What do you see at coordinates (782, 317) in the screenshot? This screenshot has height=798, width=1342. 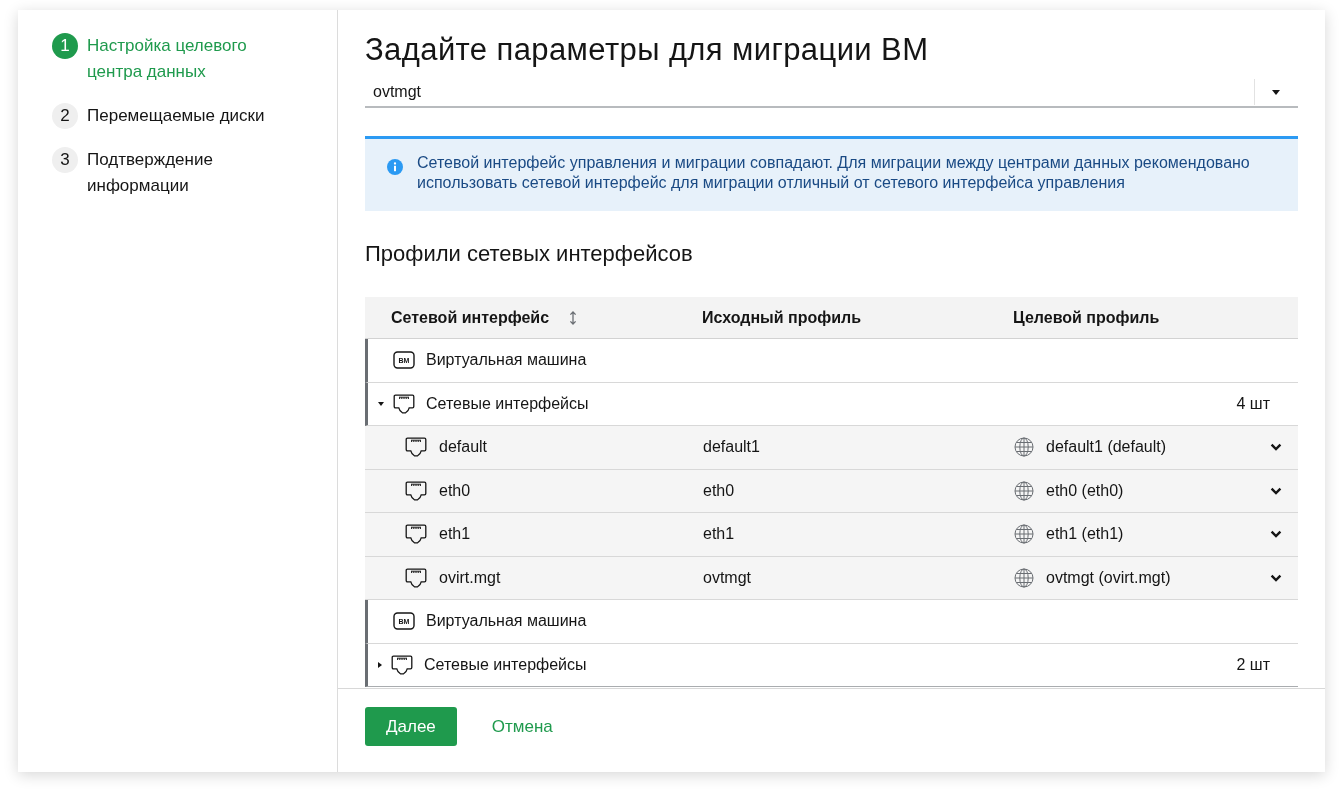 I see `column-header: Исходный профиль` at bounding box center [782, 317].